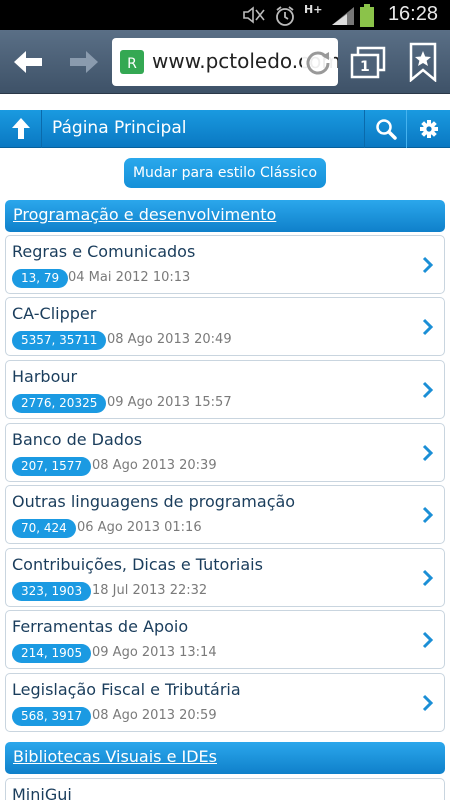 Image resolution: width=450 pixels, height=800 pixels. I want to click on browser-toolbar: R www.pctoledo.com.br 1, so click(225, 62).